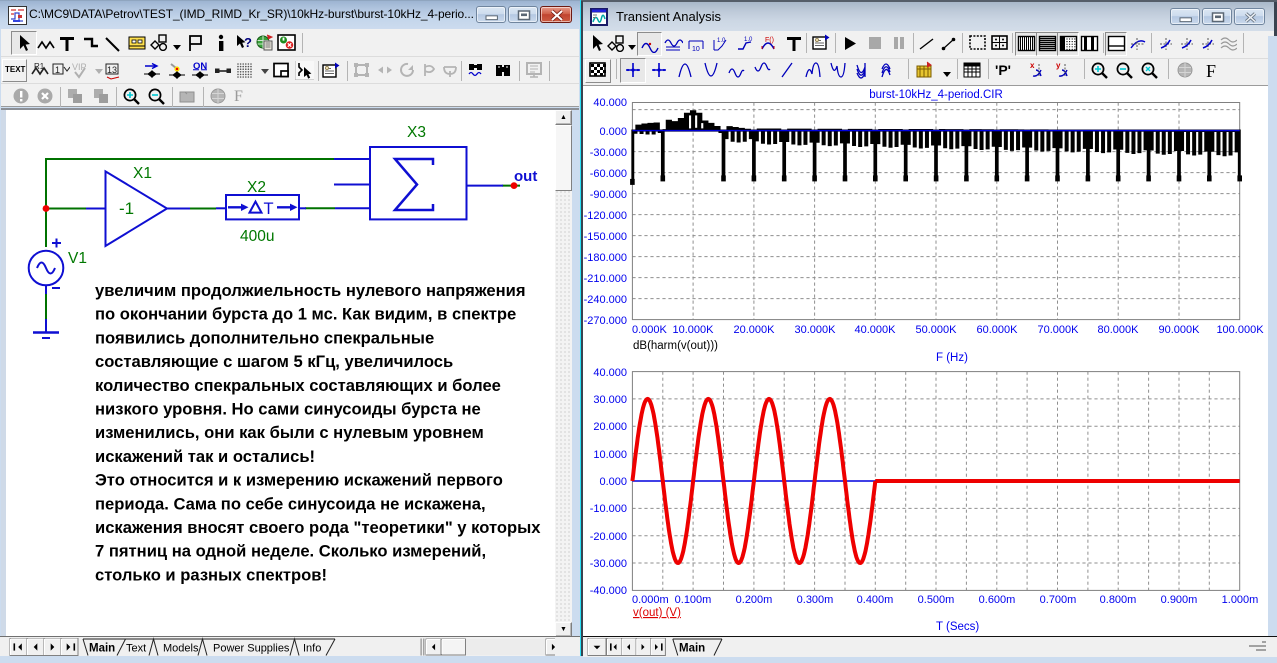  I want to click on svg-text: 13, so click(112, 70).